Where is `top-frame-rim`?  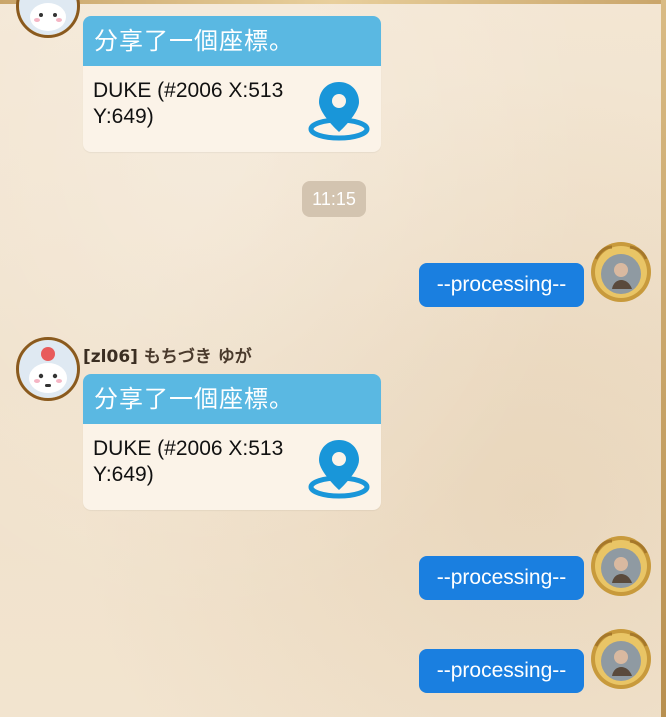
top-frame-rim is located at coordinates (333, 2).